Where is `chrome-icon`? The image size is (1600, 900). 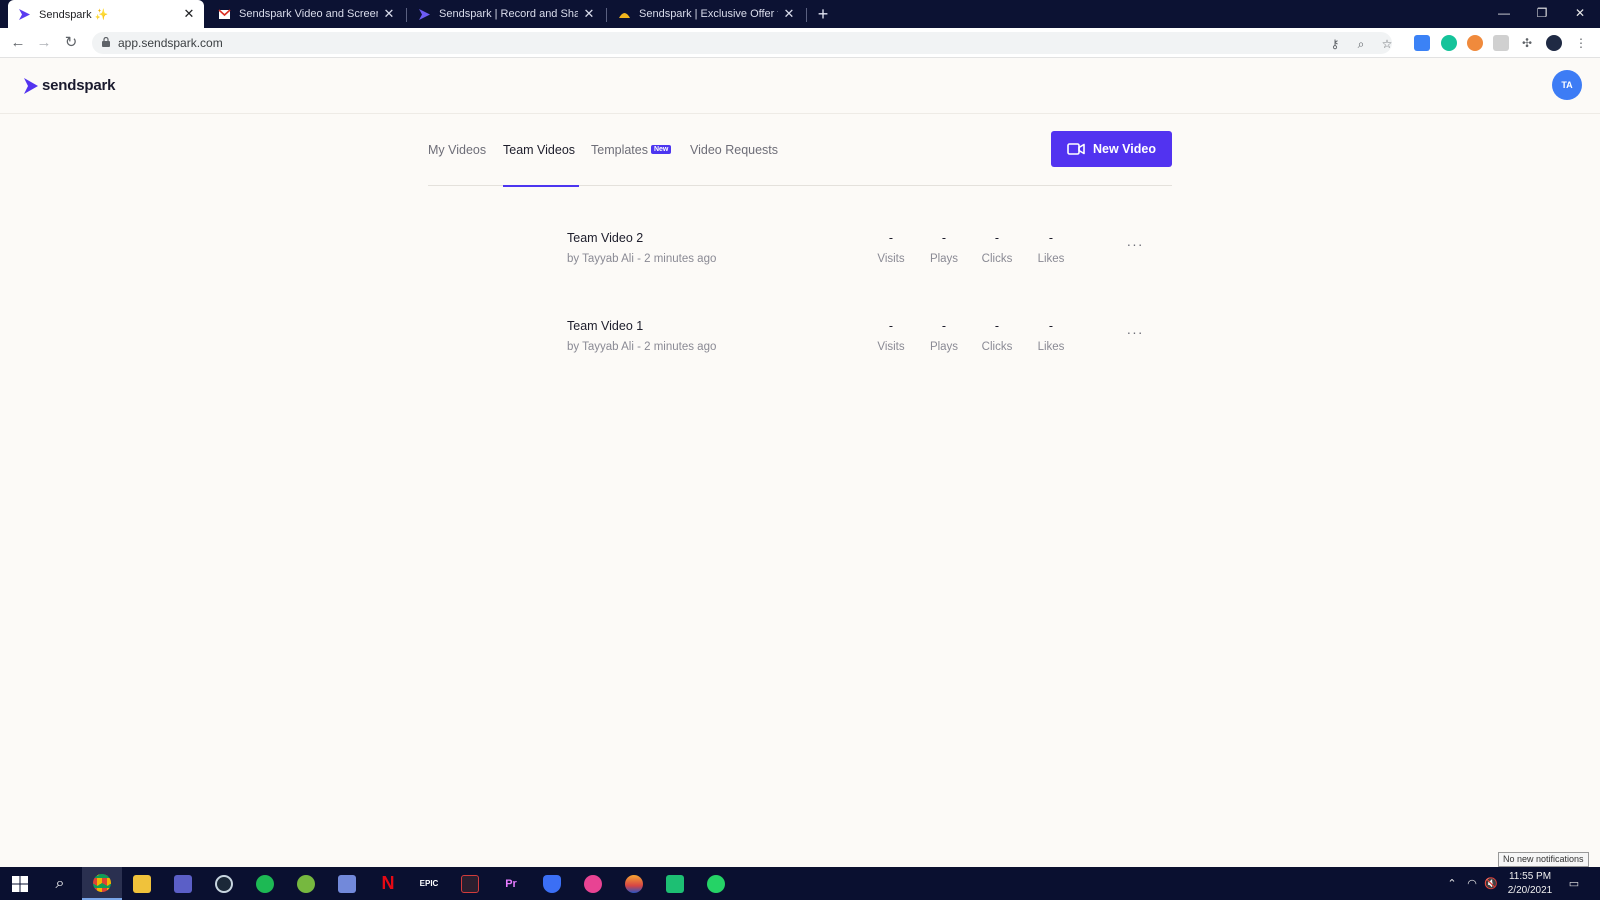 chrome-icon is located at coordinates (102, 883).